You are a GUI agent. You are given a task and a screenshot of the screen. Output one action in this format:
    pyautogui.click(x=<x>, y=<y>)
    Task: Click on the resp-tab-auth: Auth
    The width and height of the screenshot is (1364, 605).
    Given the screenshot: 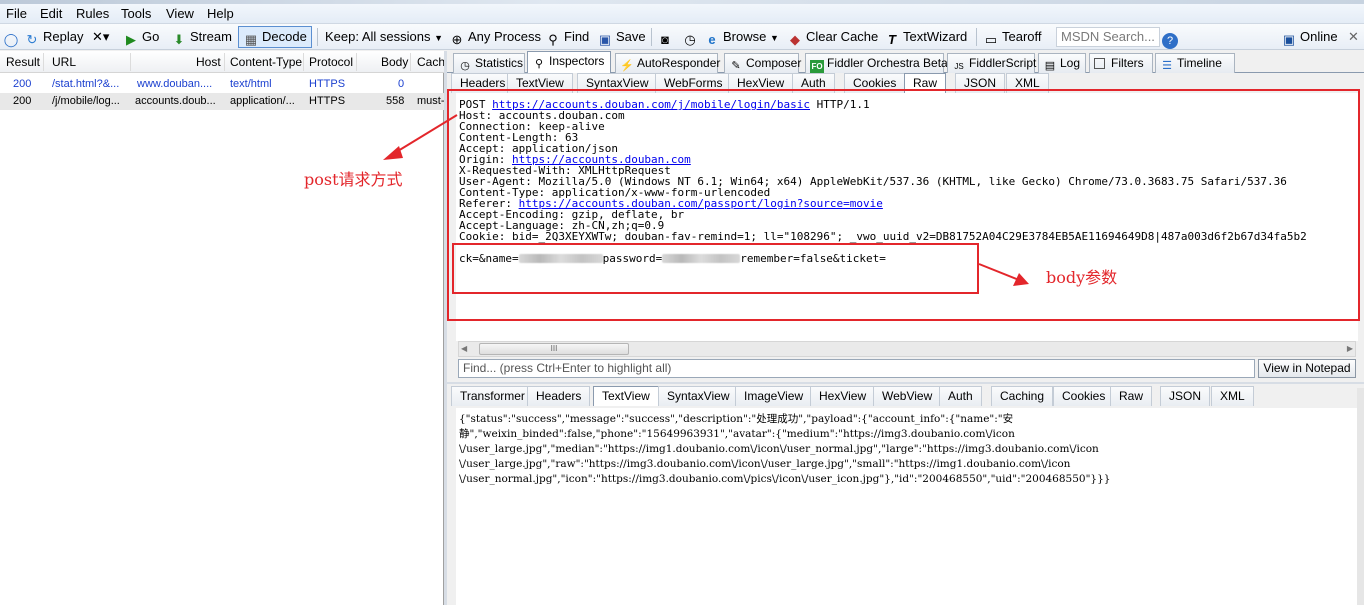 What is the action you would take?
    pyautogui.click(x=960, y=396)
    